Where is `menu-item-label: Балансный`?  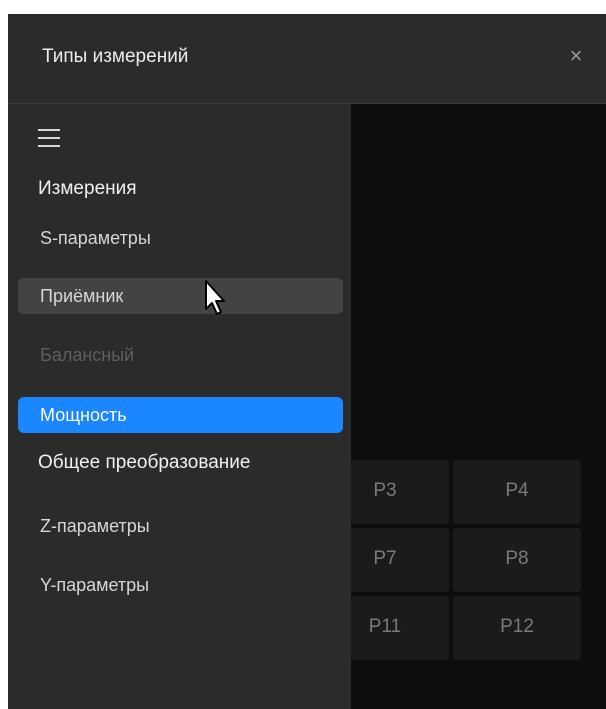
menu-item-label: Балансный is located at coordinates (87, 355).